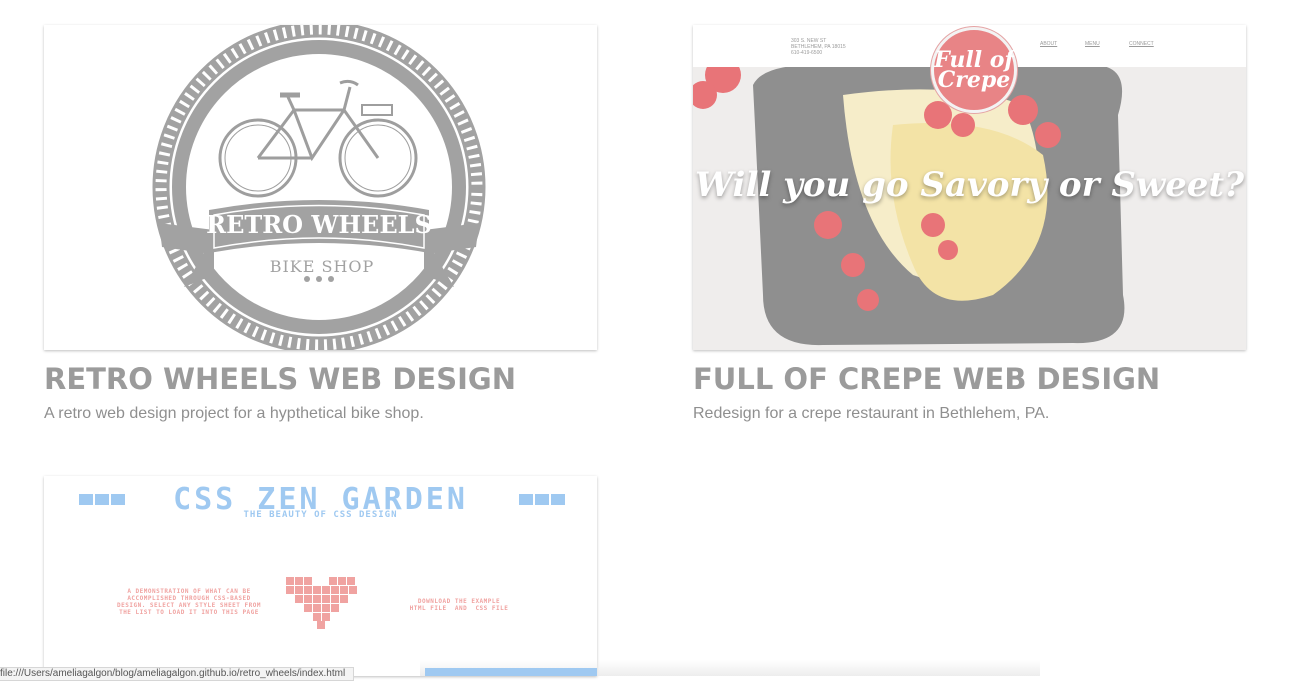  Describe the element at coordinates (969, 379) in the screenshot. I see `project-title-full-of-crepe: FULL OF CREPE WEB DESIGN` at that location.